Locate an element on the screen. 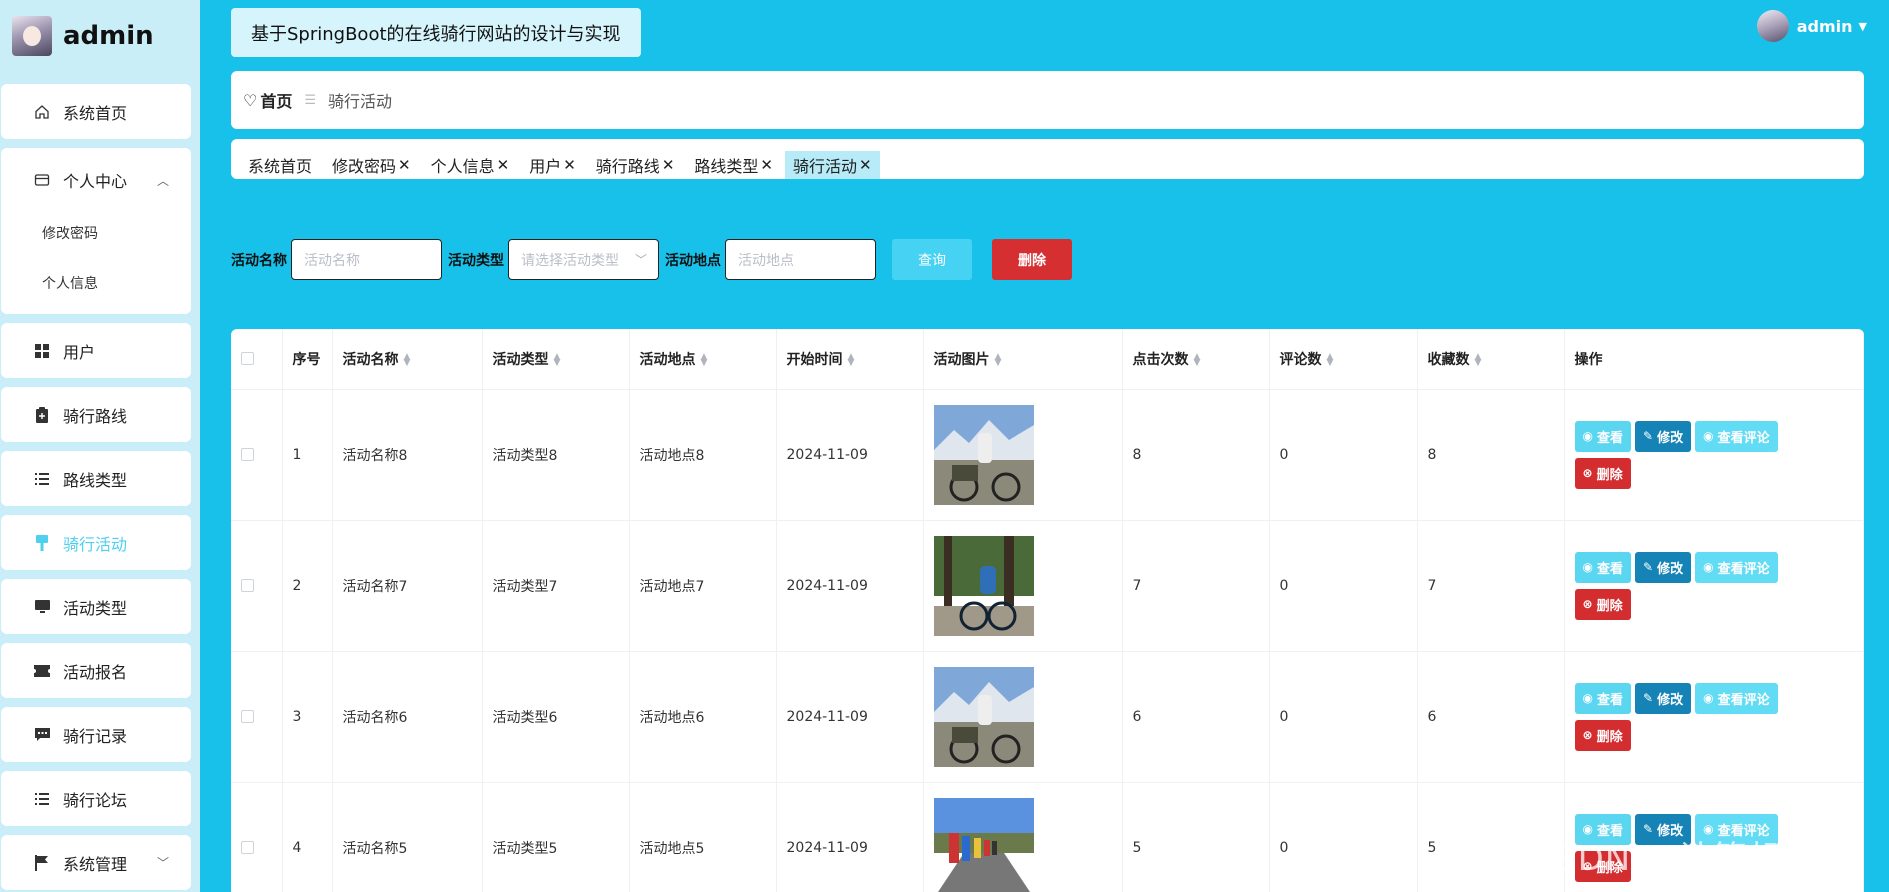  breadcrumb-home: ♡ 首页 is located at coordinates (267, 100).